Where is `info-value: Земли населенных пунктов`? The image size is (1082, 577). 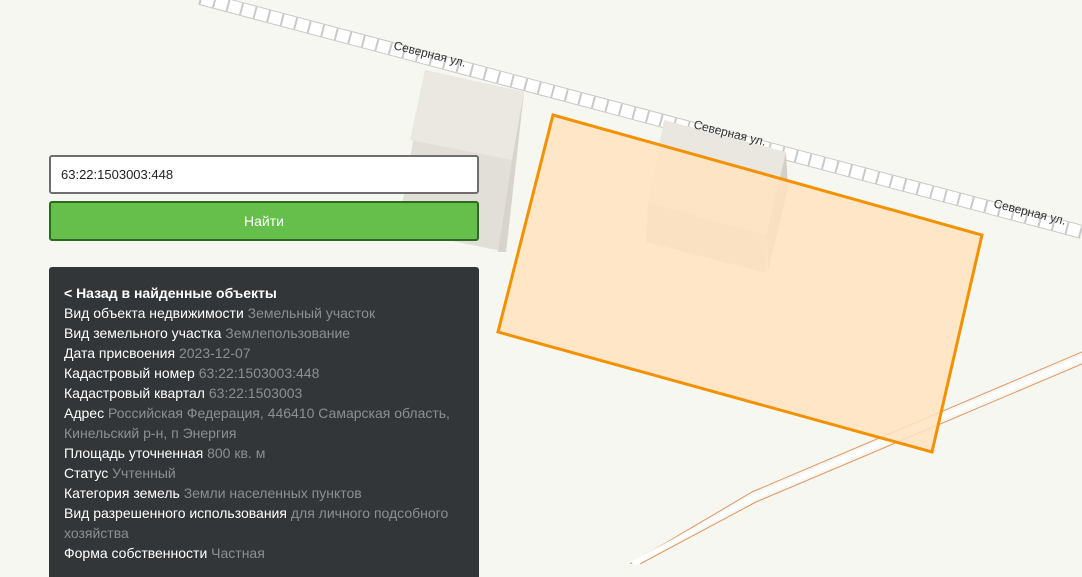 info-value: Земли населенных пунктов is located at coordinates (272, 493).